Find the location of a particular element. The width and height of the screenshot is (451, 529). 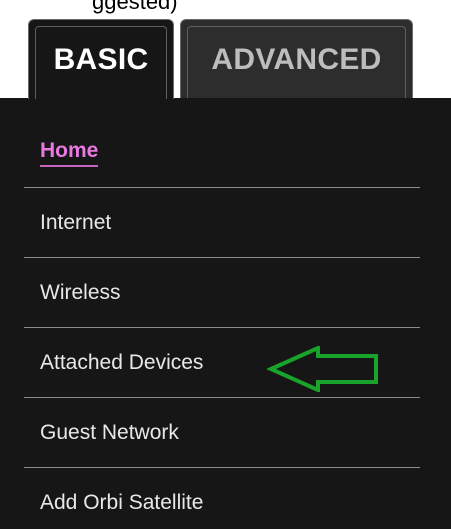

menu-item-label: Guest Network is located at coordinates (109, 432).